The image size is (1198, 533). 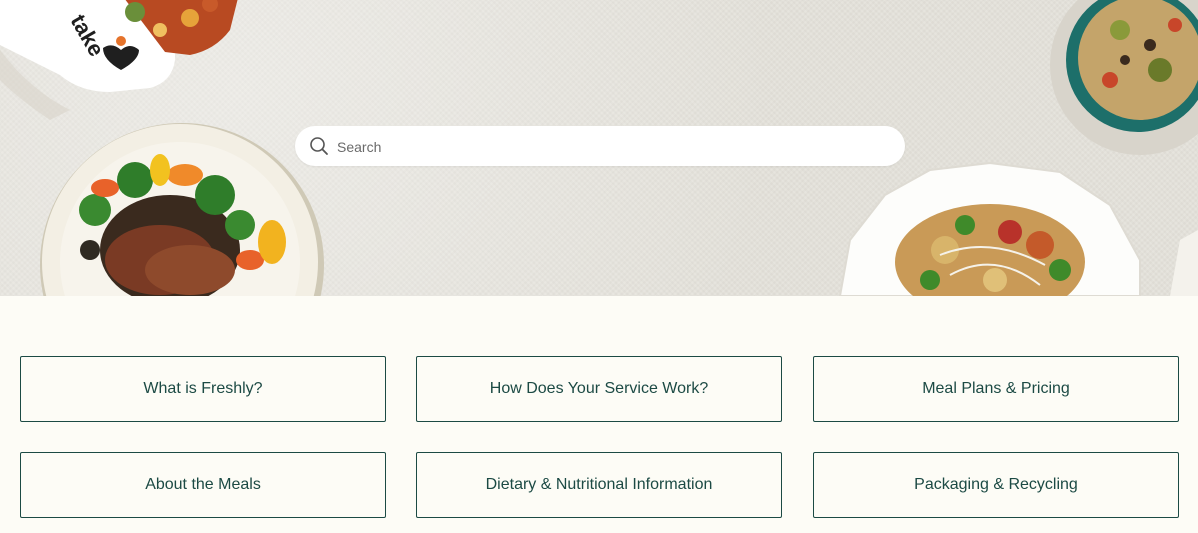 I want to click on topic-card-label: Meal Plans & Pricing, so click(x=996, y=388).